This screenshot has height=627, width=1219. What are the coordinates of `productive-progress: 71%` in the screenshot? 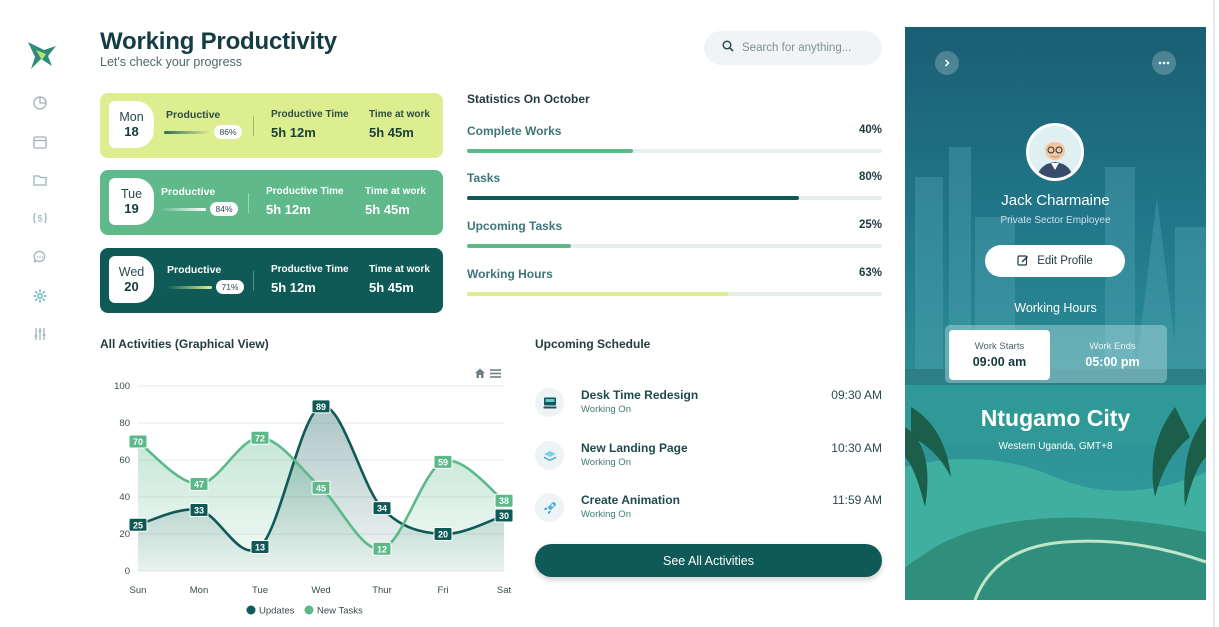 It's located at (205, 287).